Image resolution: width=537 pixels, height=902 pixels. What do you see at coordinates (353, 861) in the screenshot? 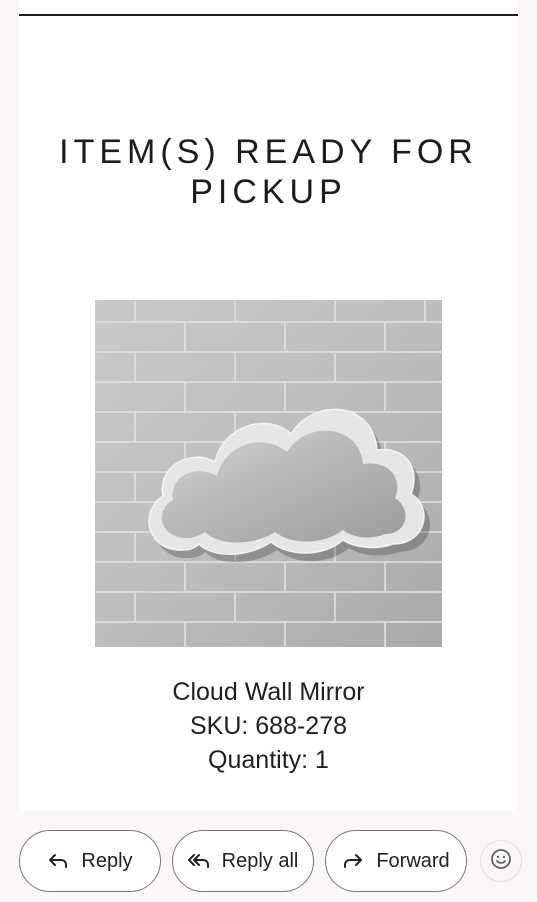
I see `forward-arrow-icon` at bounding box center [353, 861].